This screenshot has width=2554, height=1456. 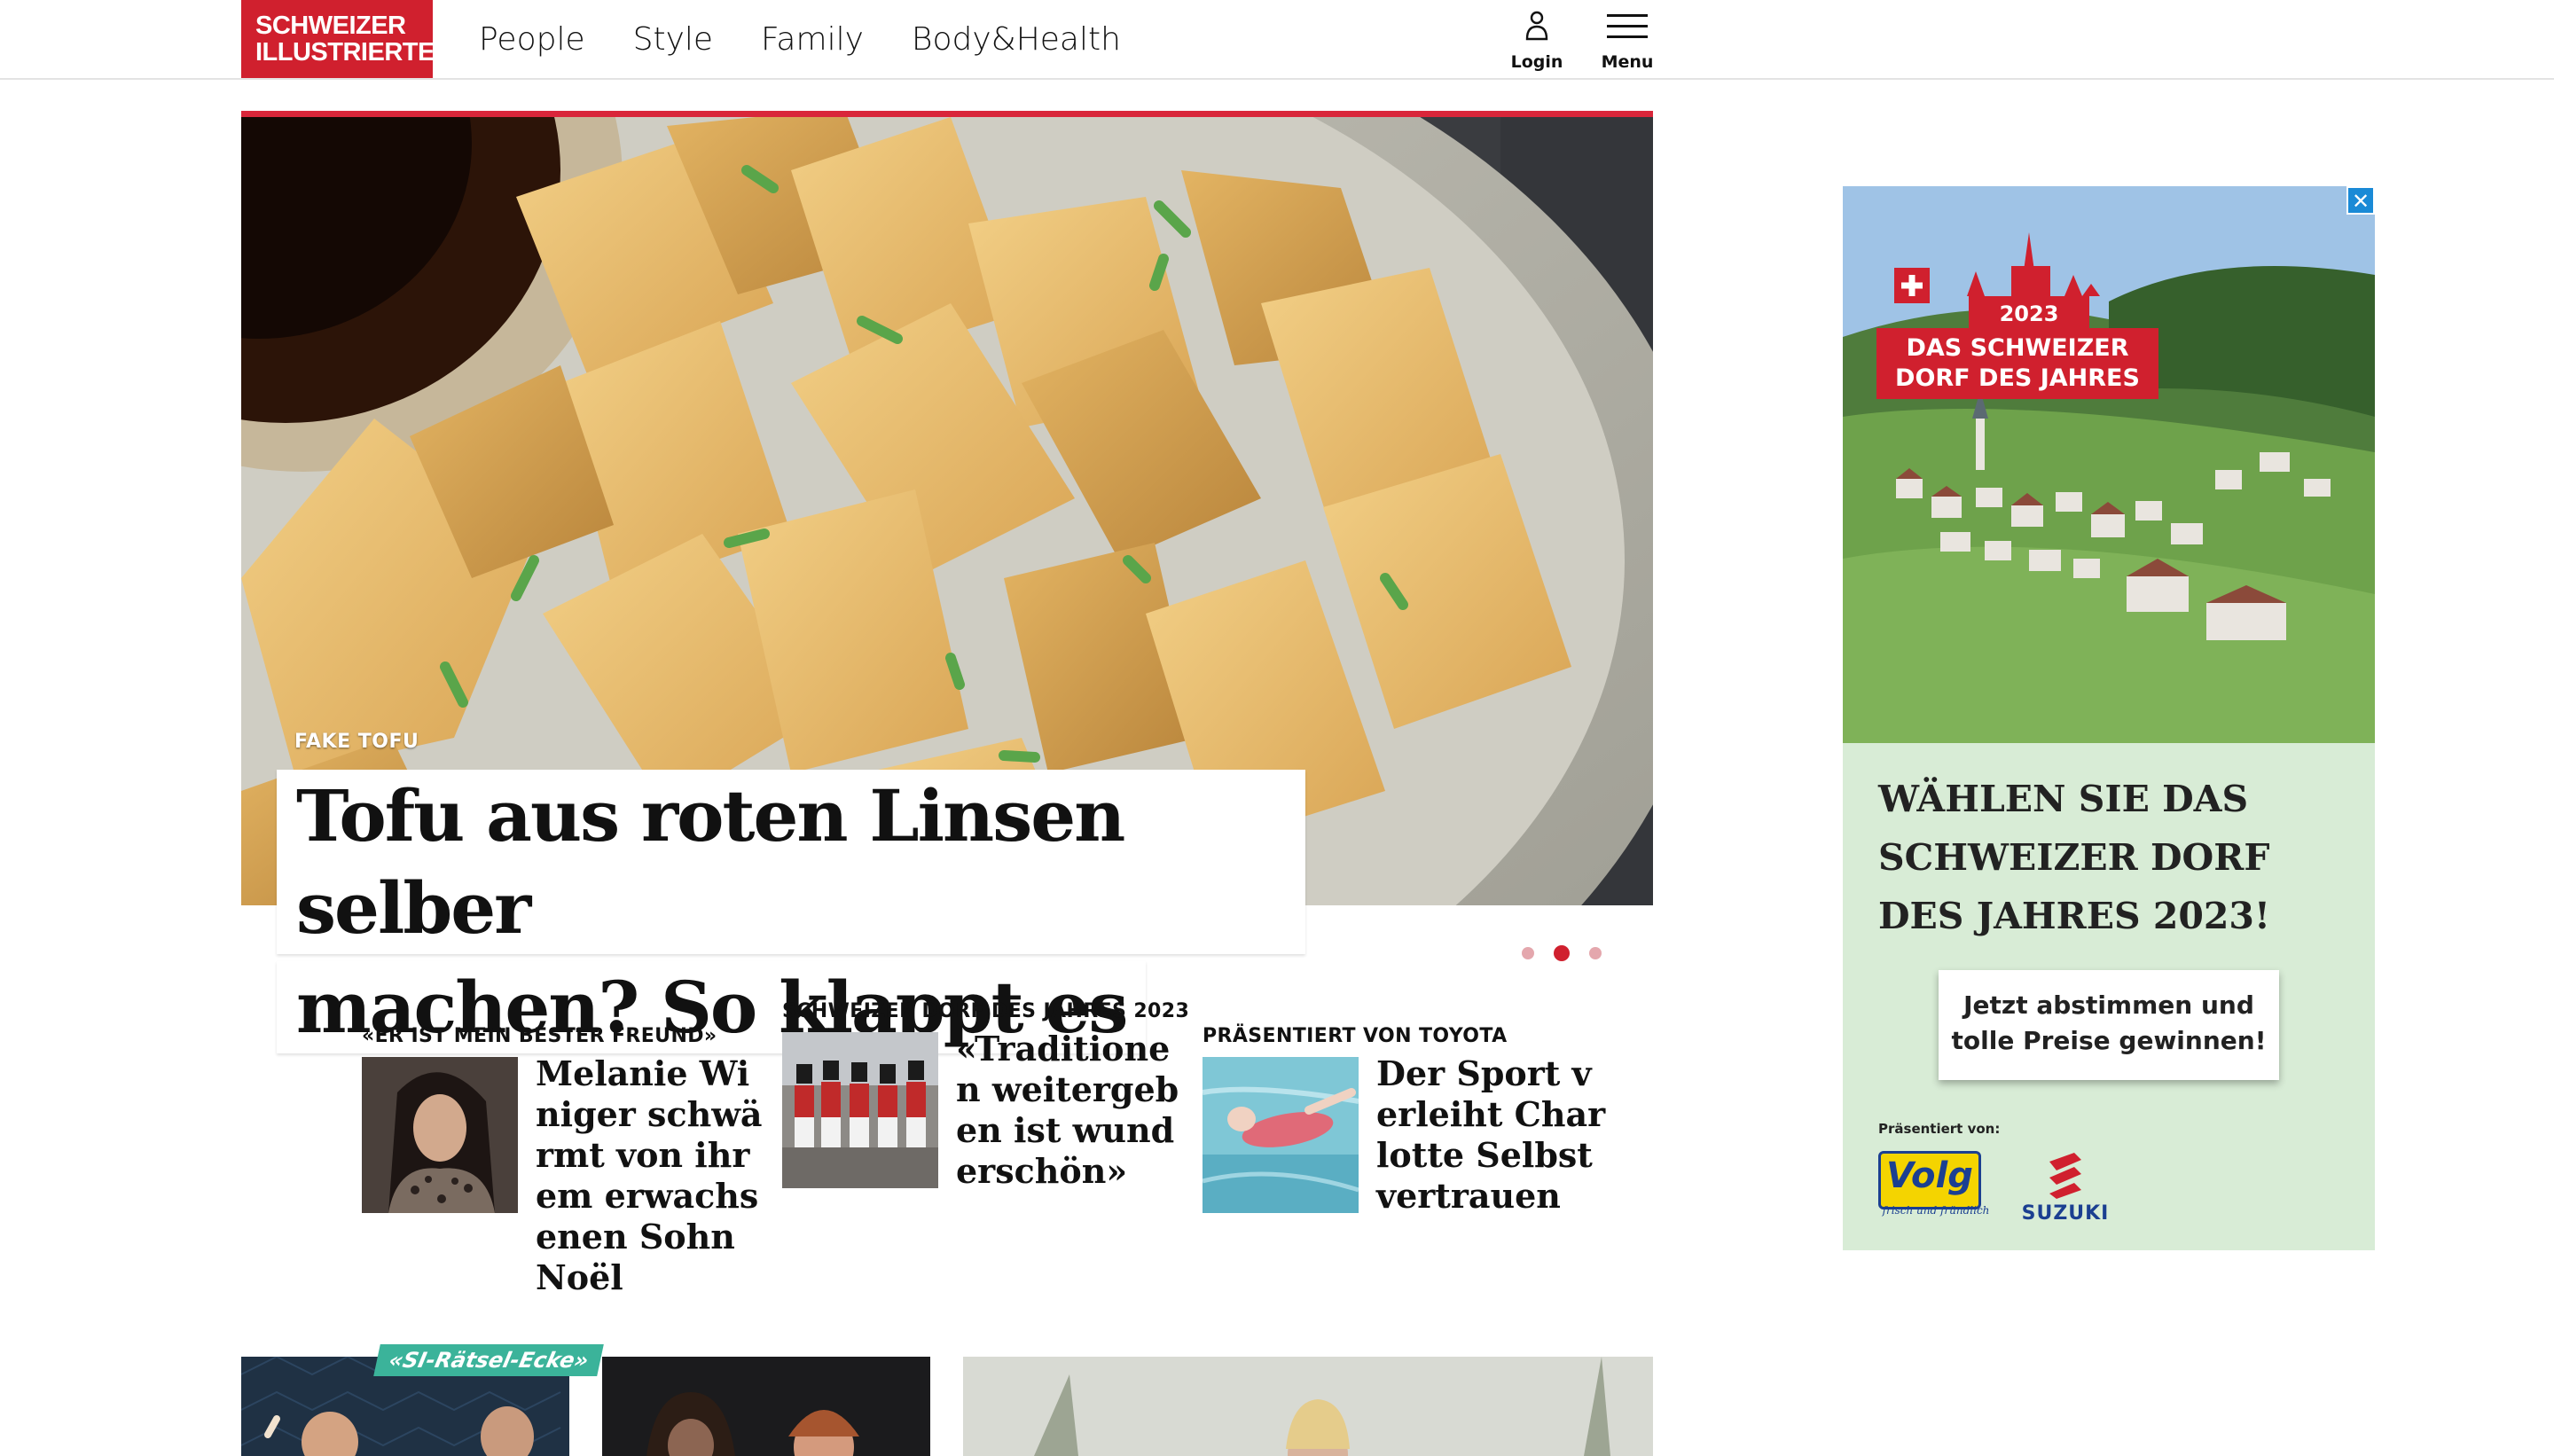 What do you see at coordinates (1627, 62) in the screenshot?
I see `menu-label: Menu` at bounding box center [1627, 62].